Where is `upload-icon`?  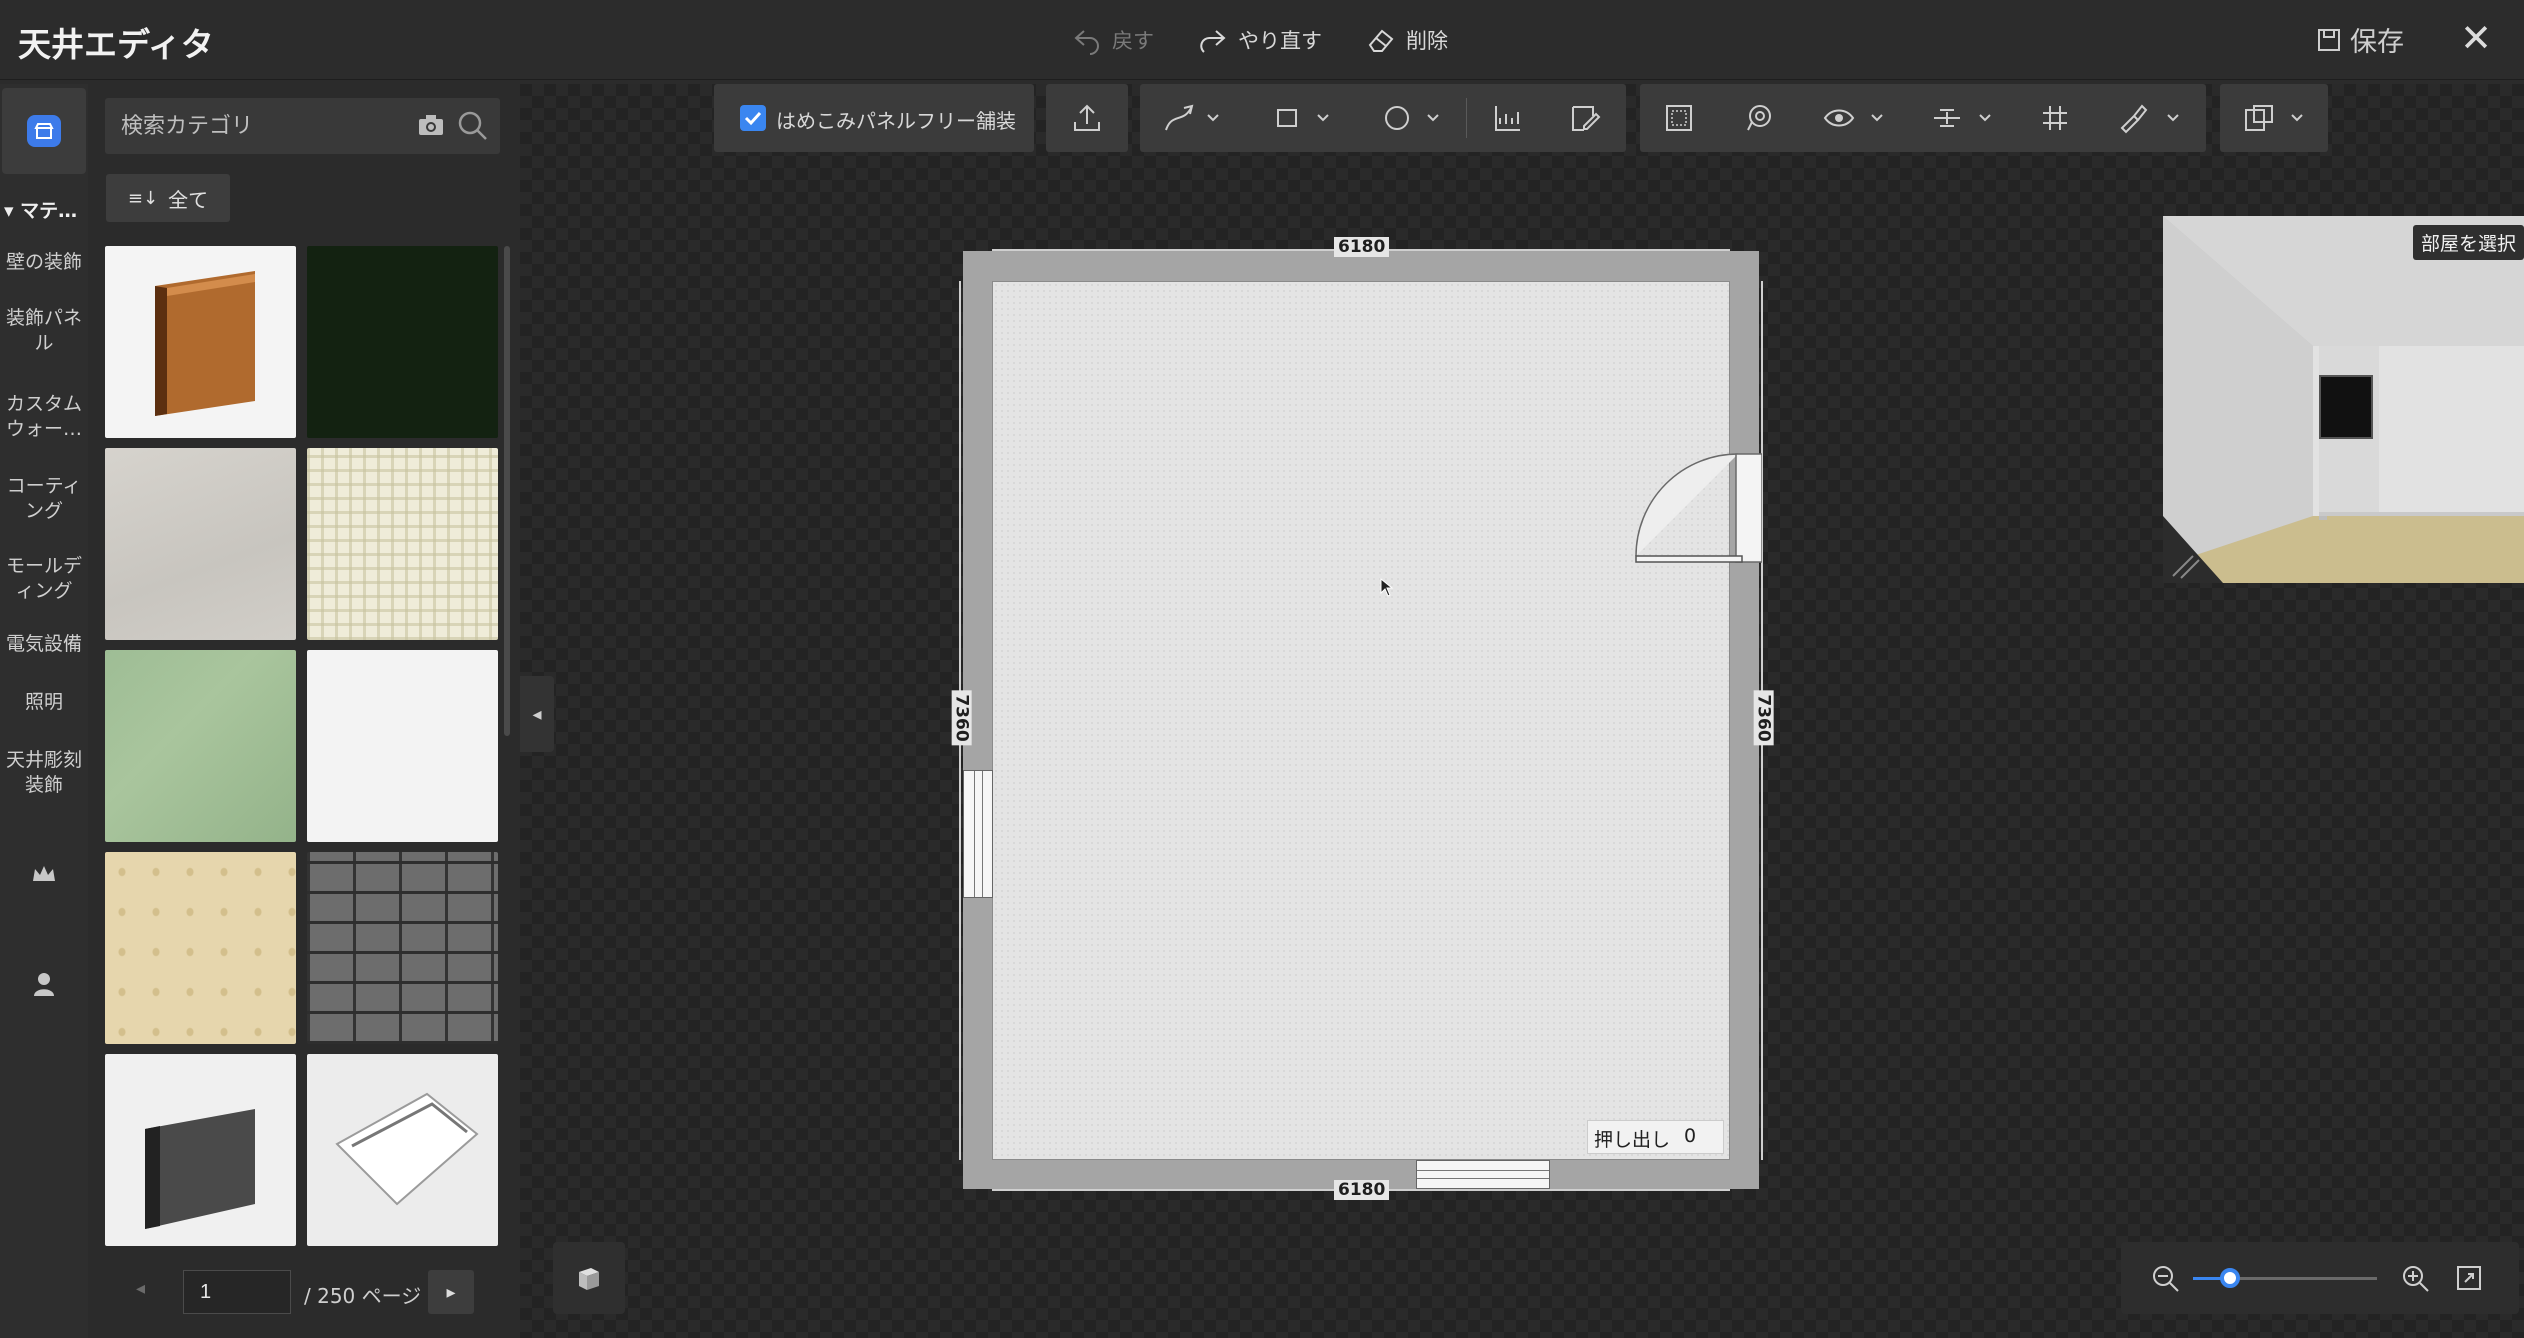 upload-icon is located at coordinates (1087, 118).